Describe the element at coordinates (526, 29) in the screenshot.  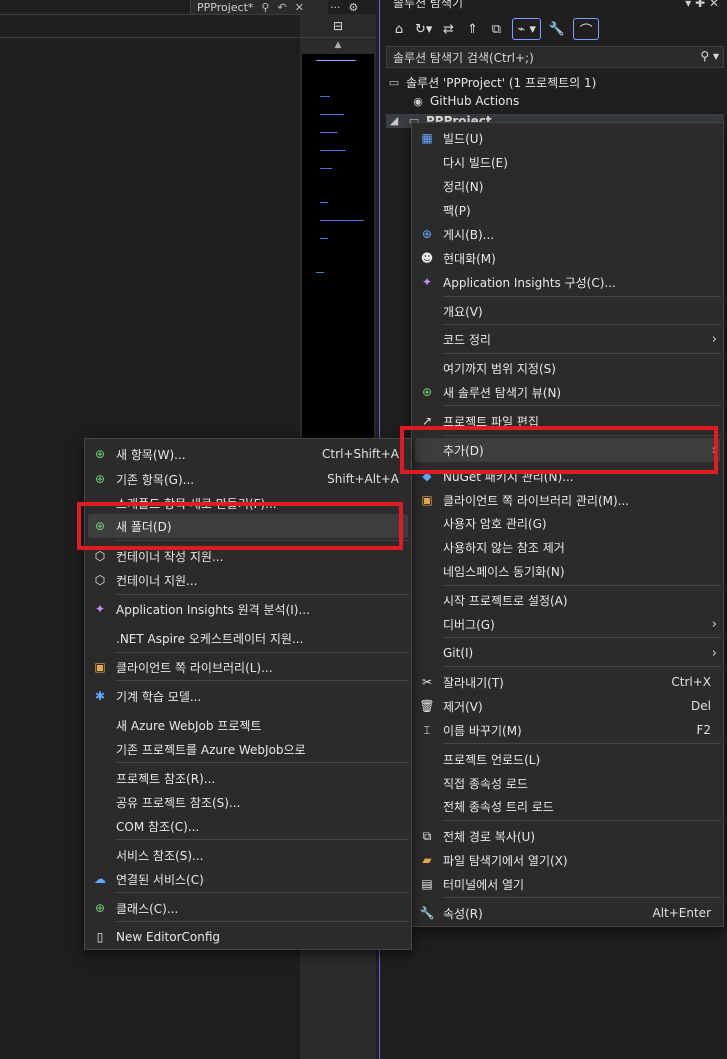
I see `pending-changes-filter-icon: ⌁ ▾` at that location.